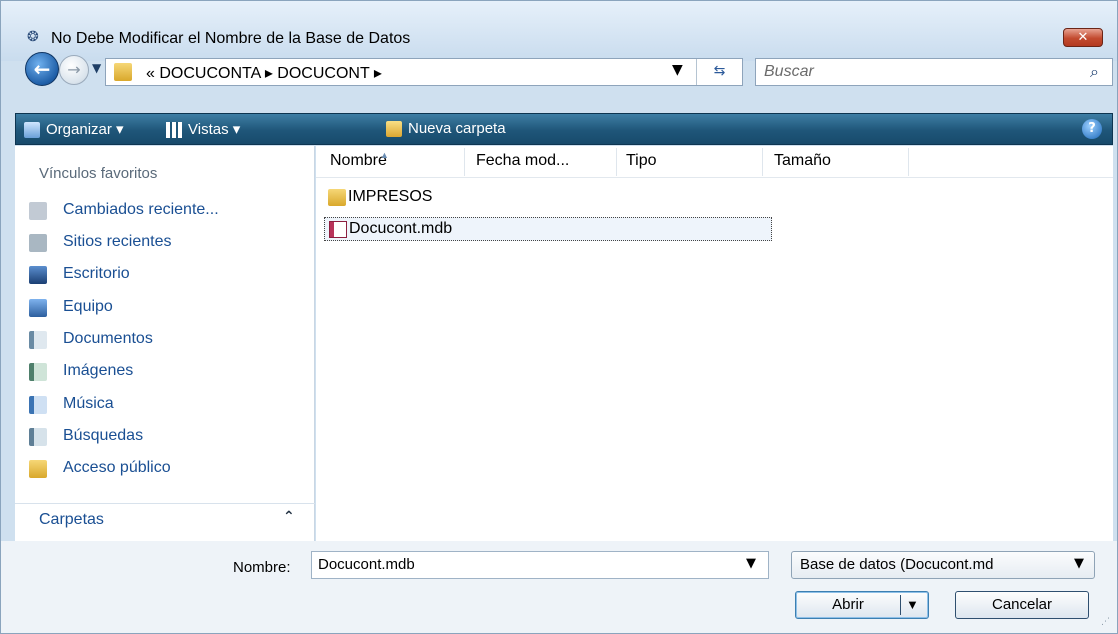 This screenshot has height=634, width=1118. I want to click on refresh-icon: ⇆, so click(719, 71).